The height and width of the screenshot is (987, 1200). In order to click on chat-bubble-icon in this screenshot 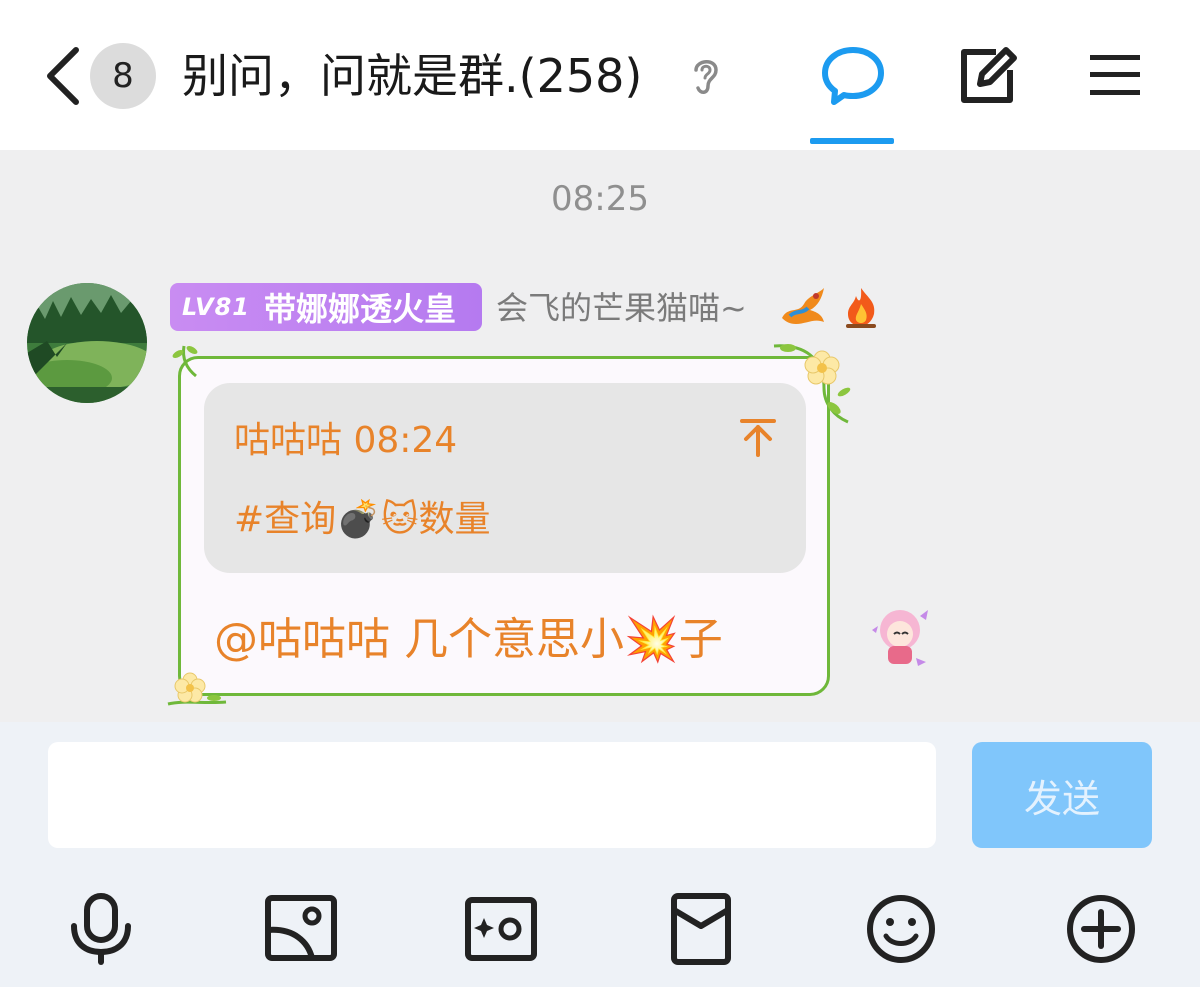, I will do `click(853, 76)`.